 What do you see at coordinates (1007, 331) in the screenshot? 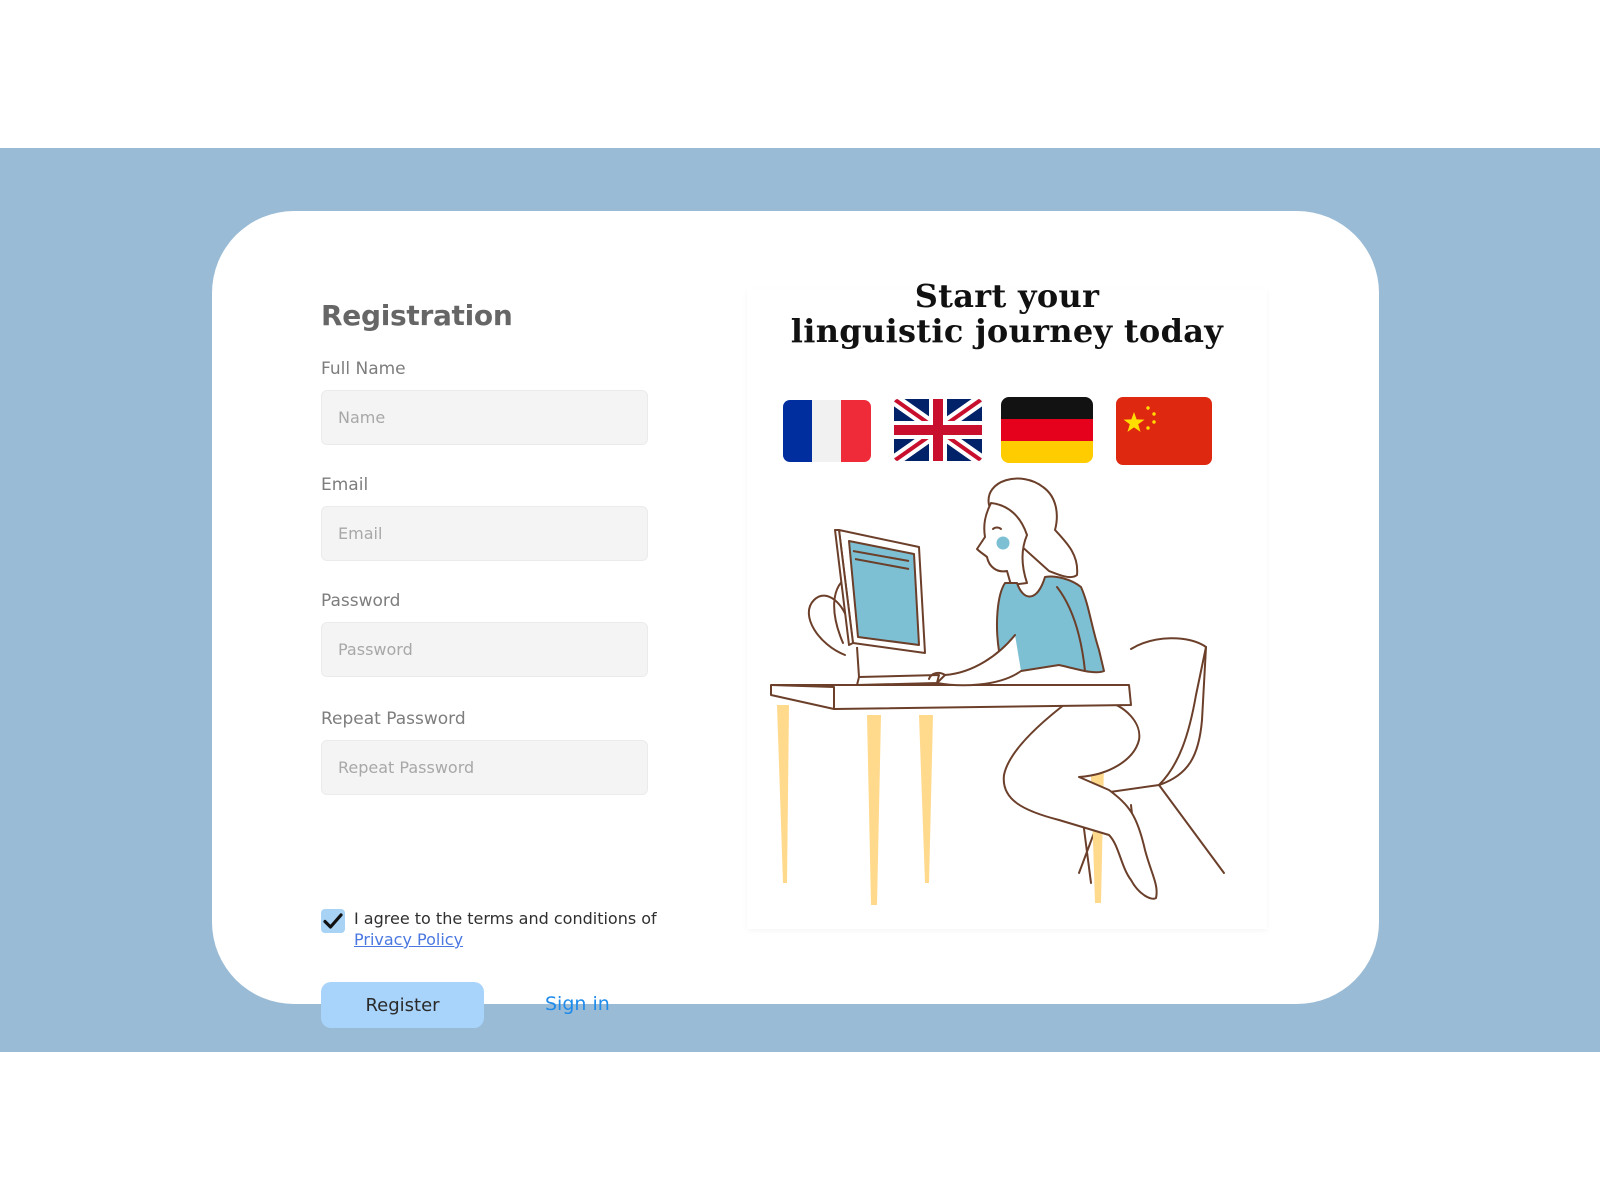
I see `headline-line-2: linguistic journey today` at bounding box center [1007, 331].